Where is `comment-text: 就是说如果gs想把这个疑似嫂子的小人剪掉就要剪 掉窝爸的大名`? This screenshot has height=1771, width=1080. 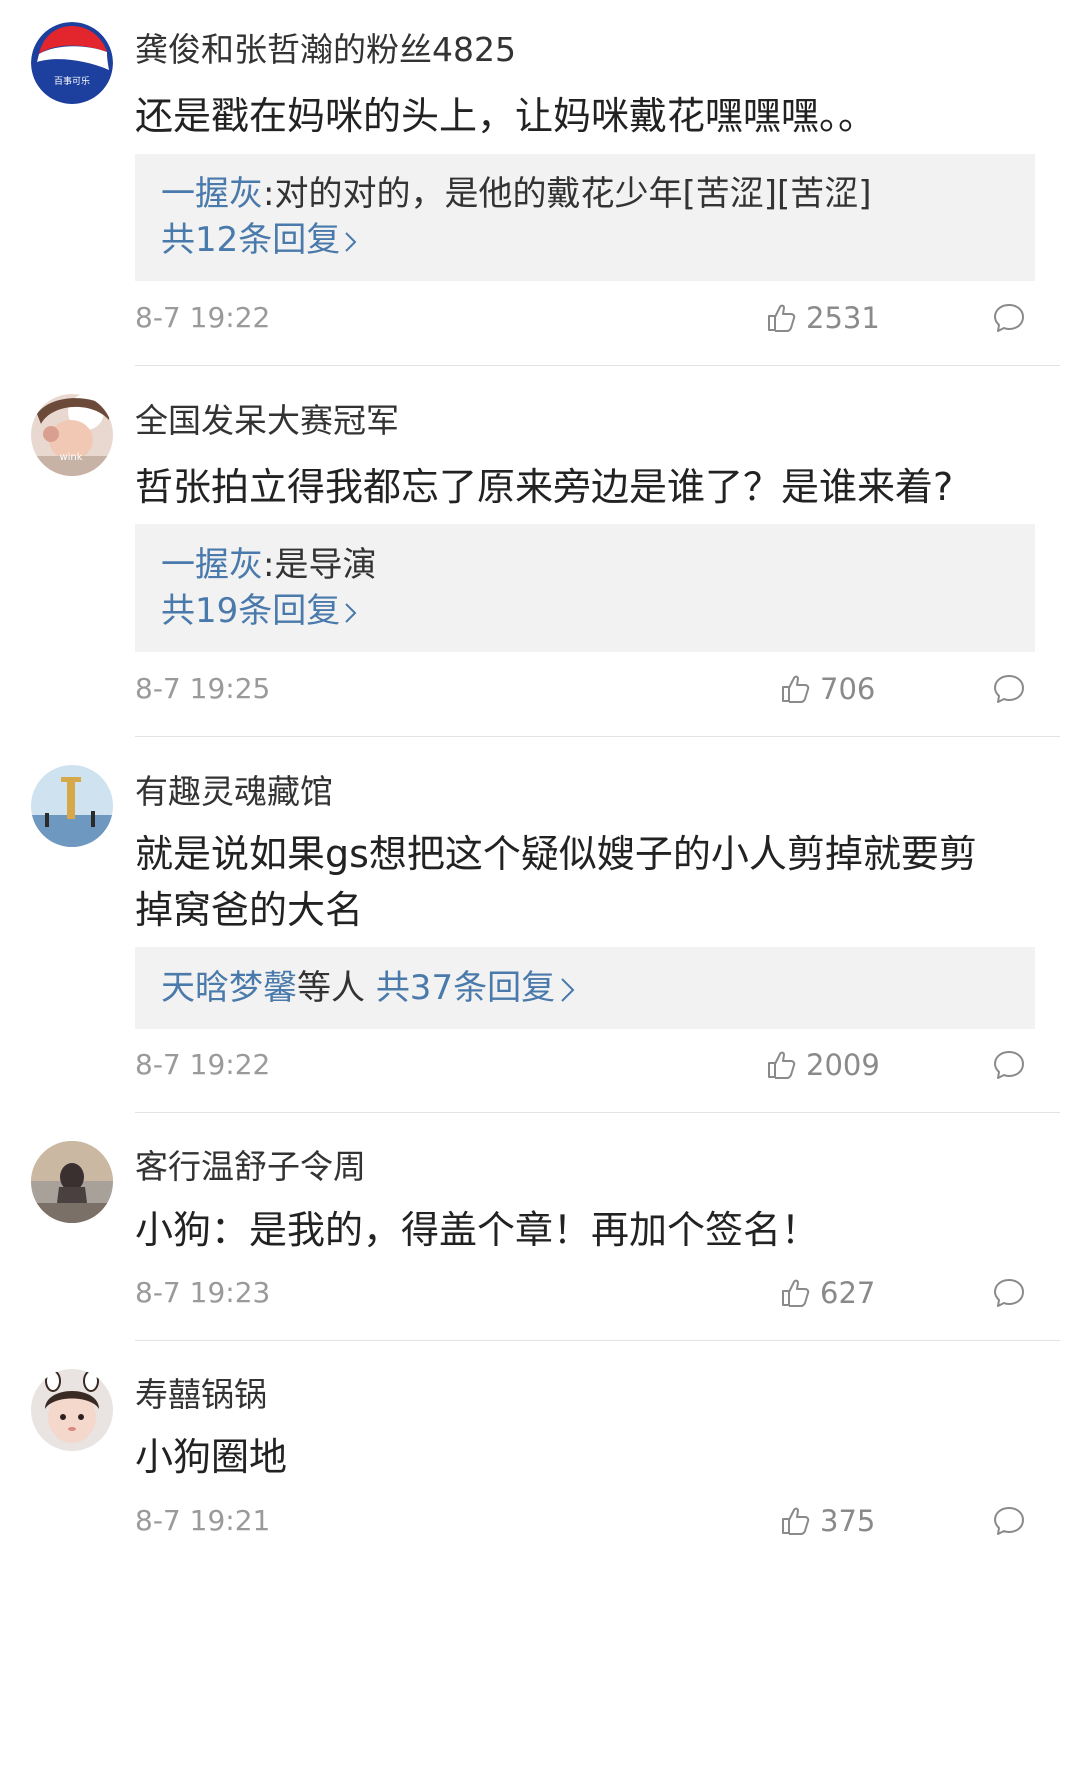 comment-text: 就是说如果gs想把这个疑似嫂子的小人剪掉就要剪 掉窝爸的大名 is located at coordinates (575, 882).